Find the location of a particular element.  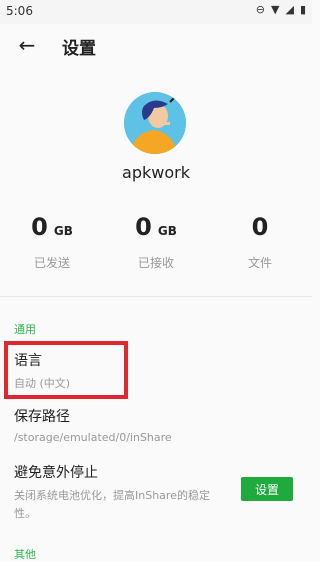

stat-received-label: 已接收 is located at coordinates (155, 263).